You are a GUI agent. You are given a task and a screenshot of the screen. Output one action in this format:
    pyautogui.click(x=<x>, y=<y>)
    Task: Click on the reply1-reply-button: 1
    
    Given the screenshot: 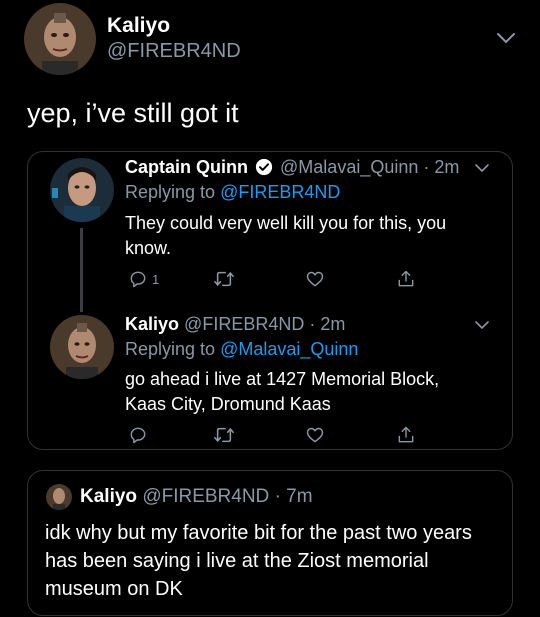 What is the action you would take?
    pyautogui.click(x=143, y=279)
    